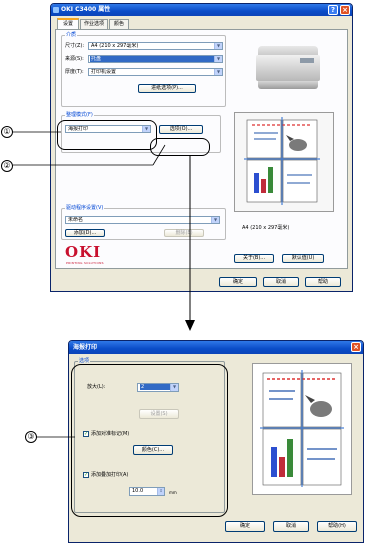  Describe the element at coordinates (85, 263) in the screenshot. I see `oki-tagline: PRINTING SOLUTIONS` at that location.